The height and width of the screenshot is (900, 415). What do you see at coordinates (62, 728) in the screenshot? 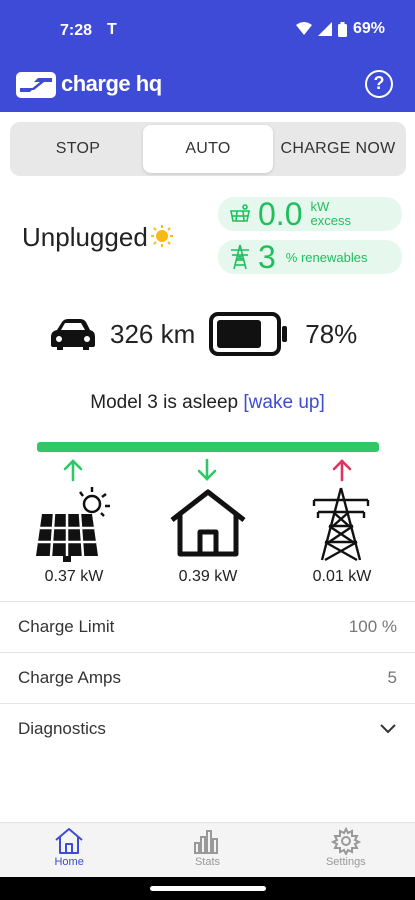
I see `diagnostics-label: Diagnostics` at bounding box center [62, 728].